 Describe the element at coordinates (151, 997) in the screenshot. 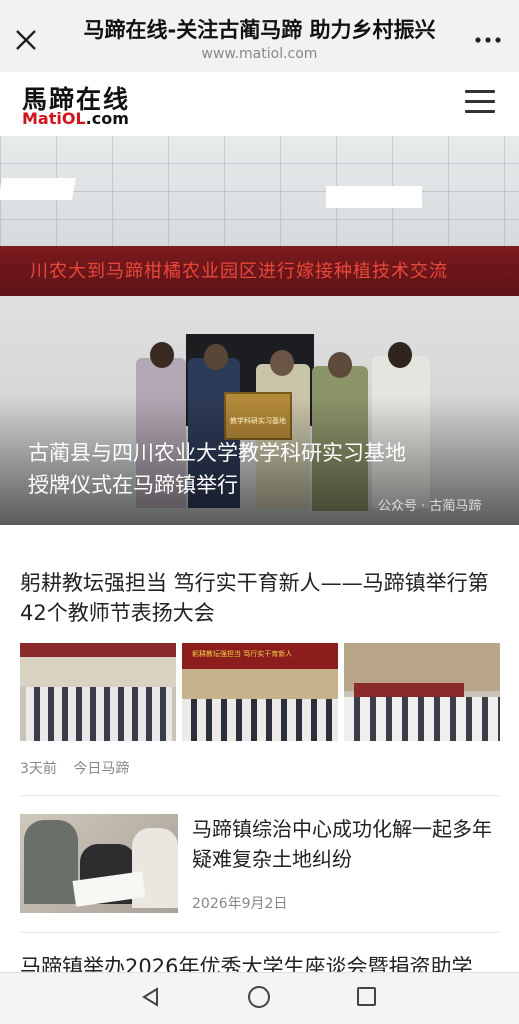

I see `back-icon` at that location.